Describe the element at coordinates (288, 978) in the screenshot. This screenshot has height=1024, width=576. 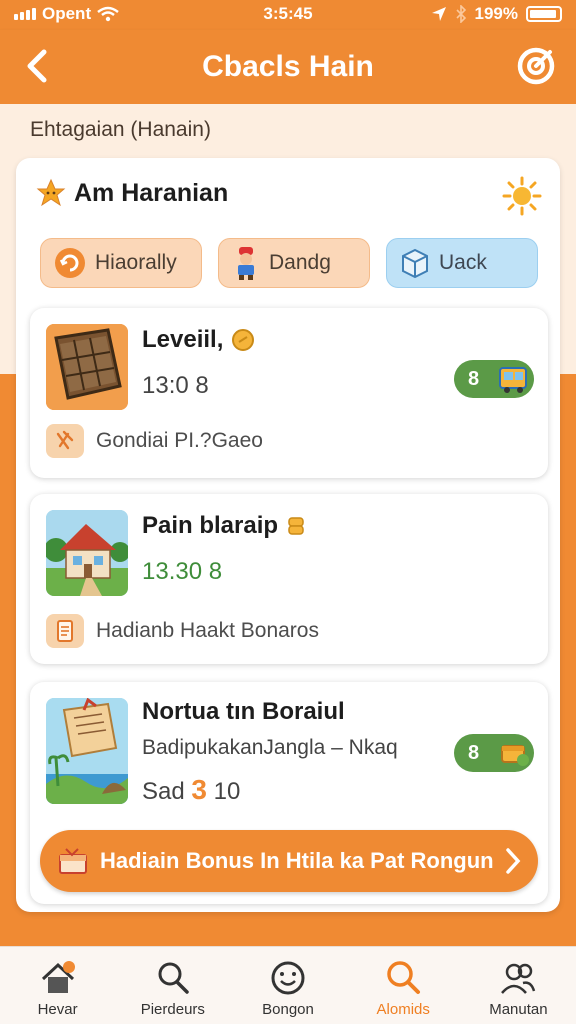
I see `smiley-icon` at that location.